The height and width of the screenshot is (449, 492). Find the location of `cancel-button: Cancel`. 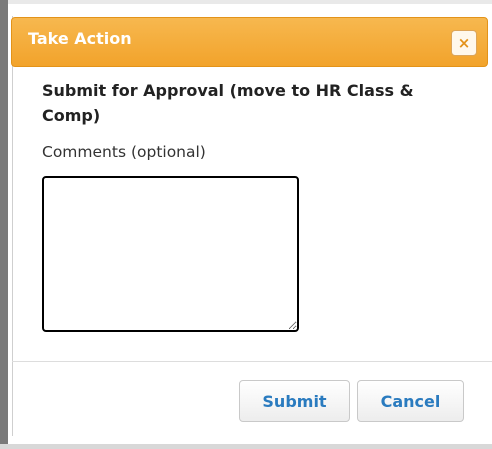

cancel-button: Cancel is located at coordinates (410, 401).